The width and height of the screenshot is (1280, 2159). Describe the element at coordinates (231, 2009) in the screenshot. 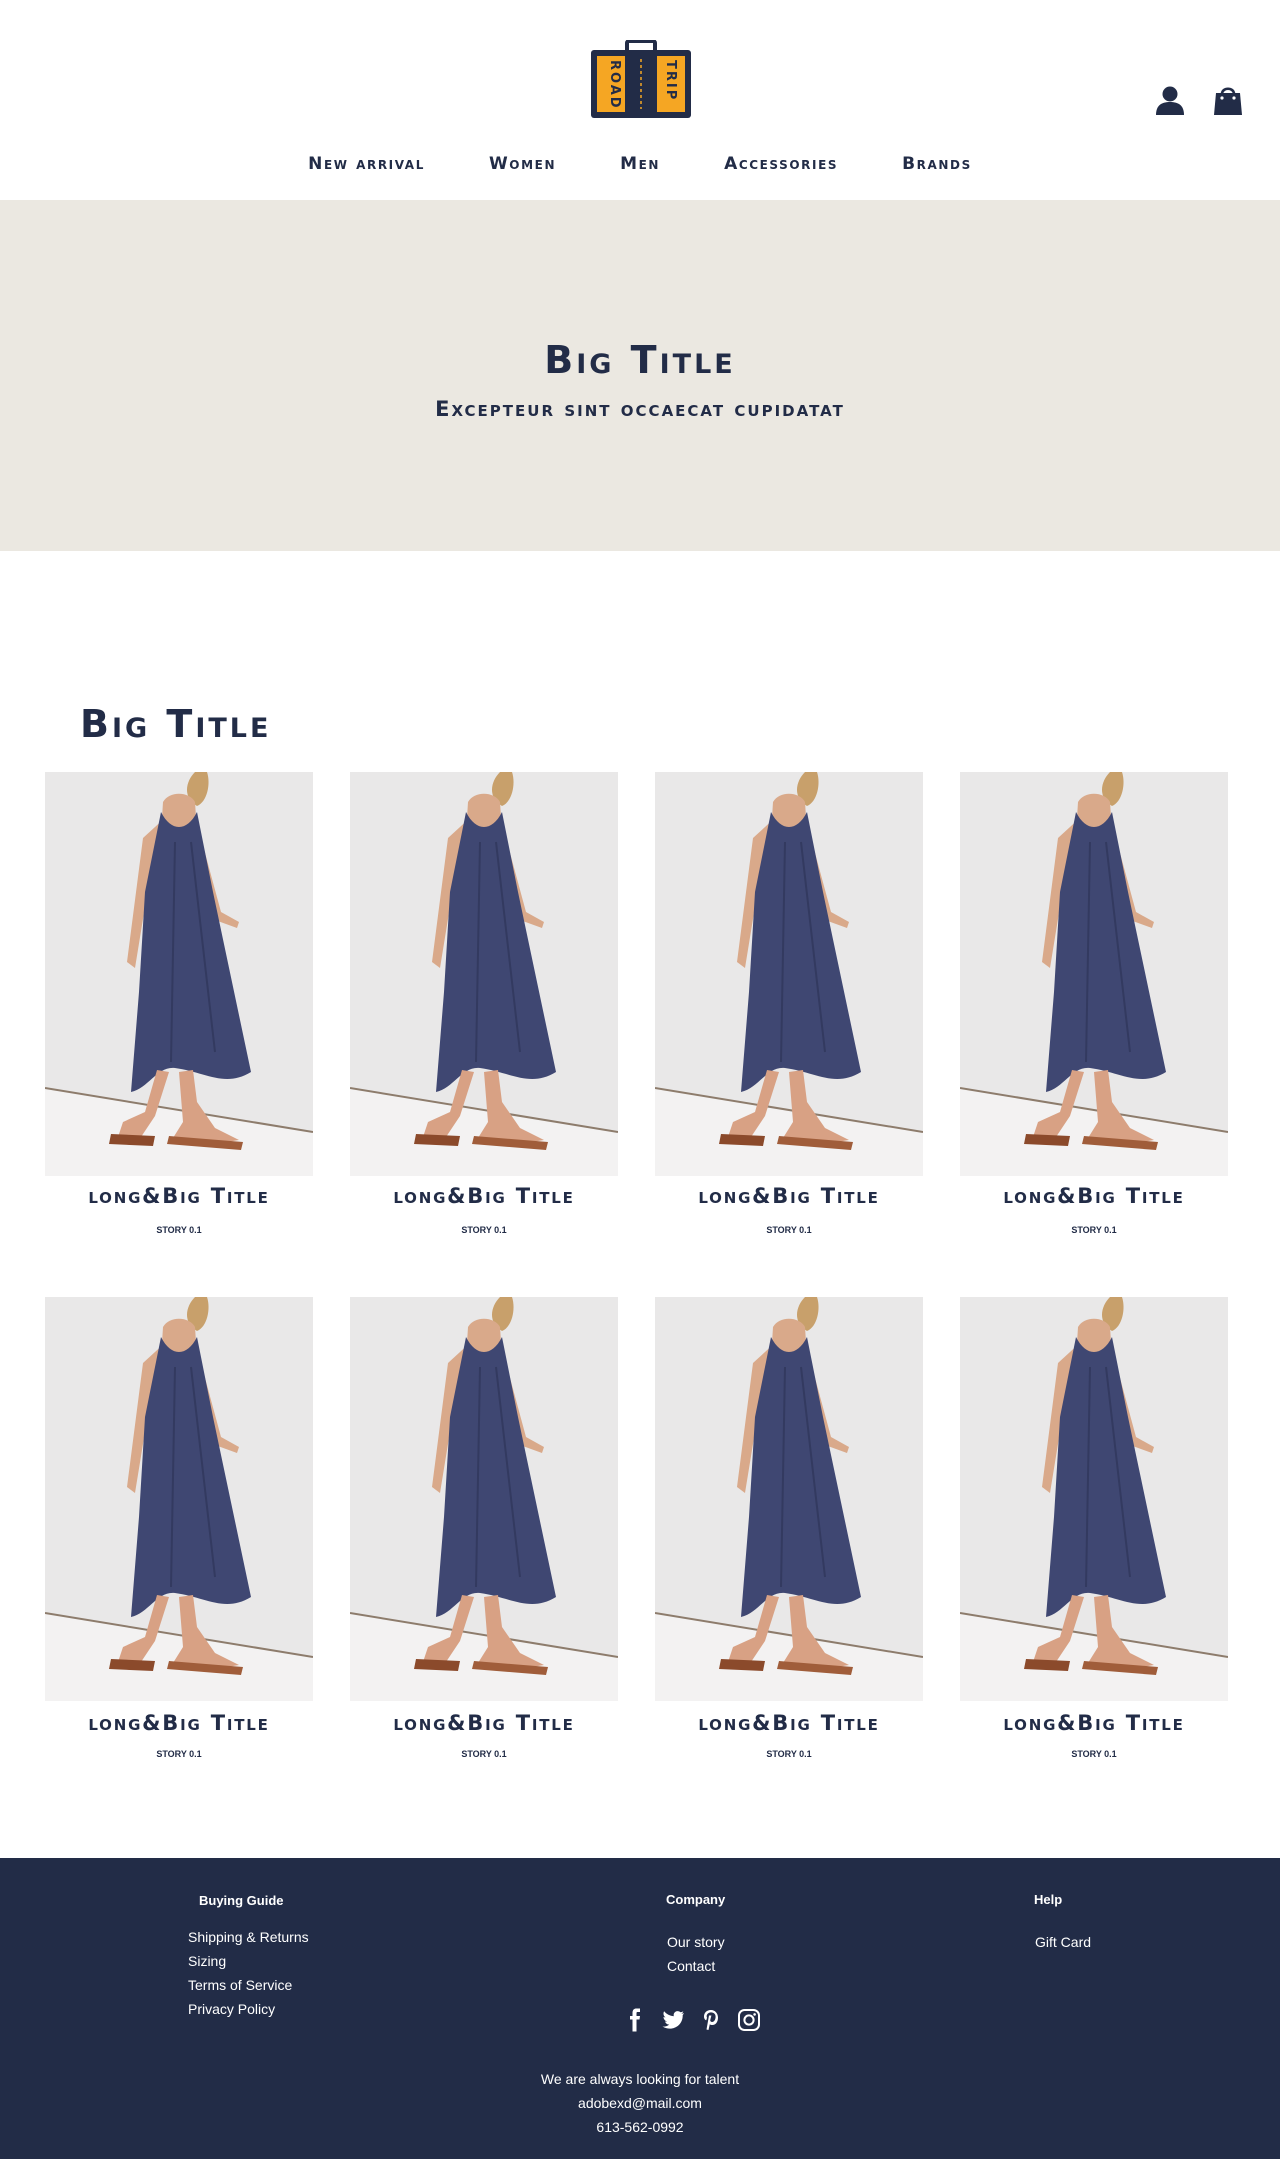

I see `footer-link-privacy: Privacy Policy` at that location.